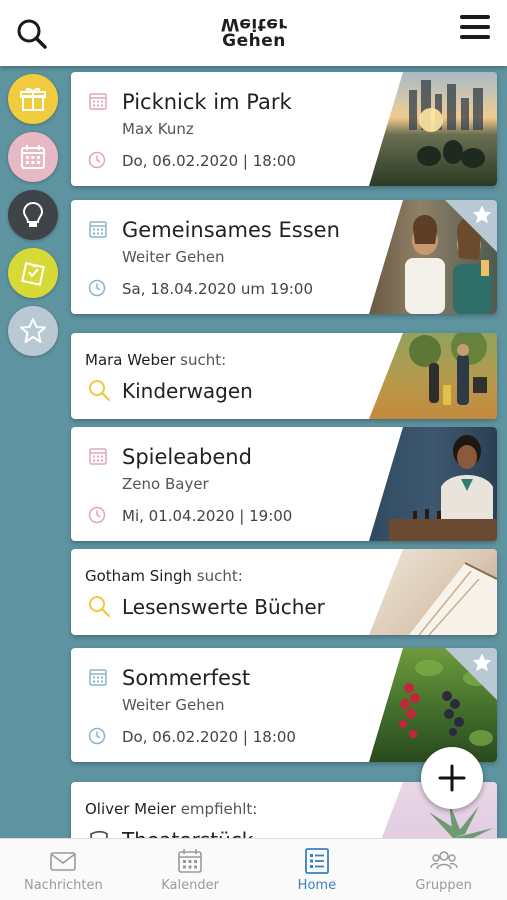  I want to click on tab-label: Kalender, so click(190, 885).